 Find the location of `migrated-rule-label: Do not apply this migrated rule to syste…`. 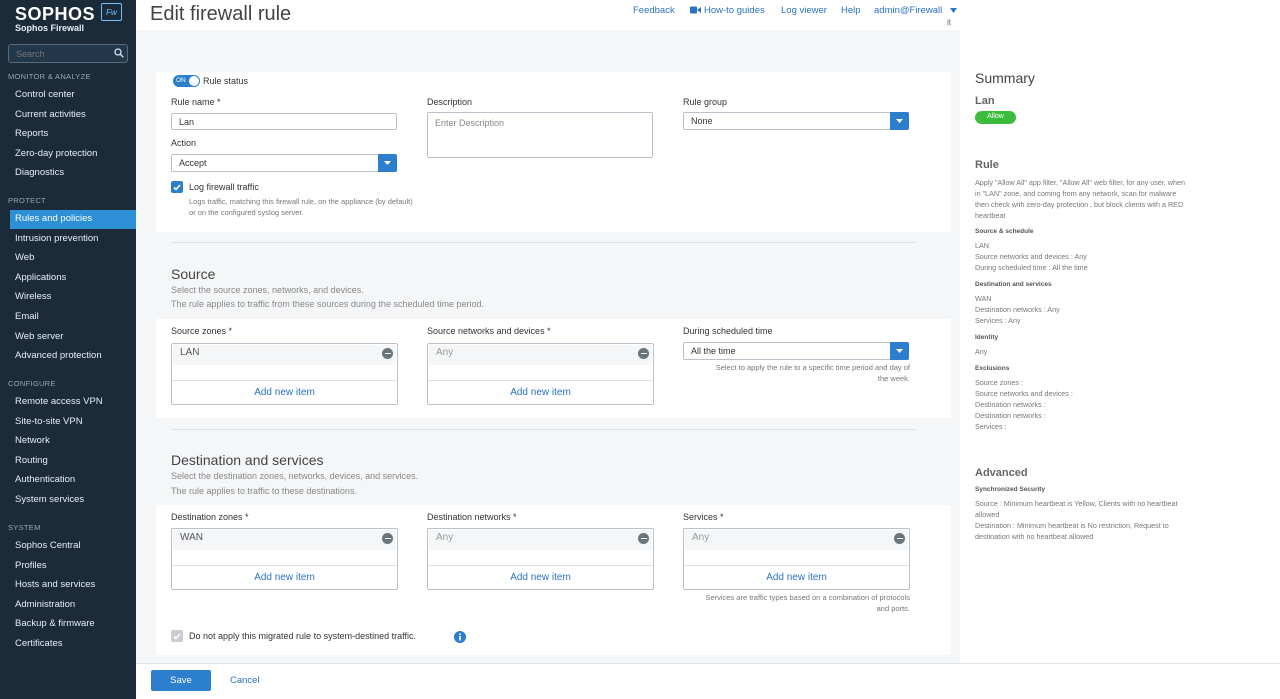

migrated-rule-label: Do not apply this migrated rule to syste… is located at coordinates (302, 636).